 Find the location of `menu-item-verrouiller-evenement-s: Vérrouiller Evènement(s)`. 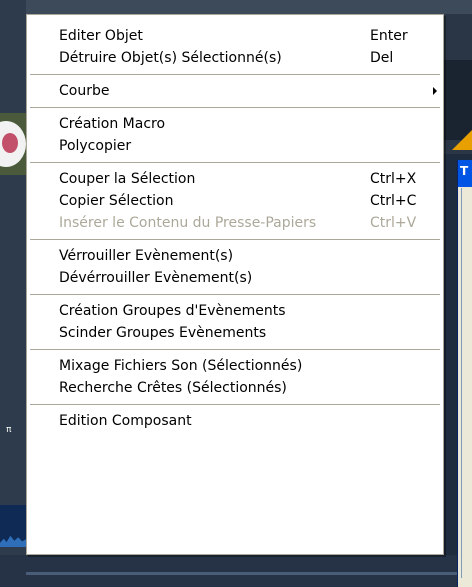

menu-item-verrouiller-evenement-s: Vérrouiller Evènement(s) is located at coordinates (235, 256).